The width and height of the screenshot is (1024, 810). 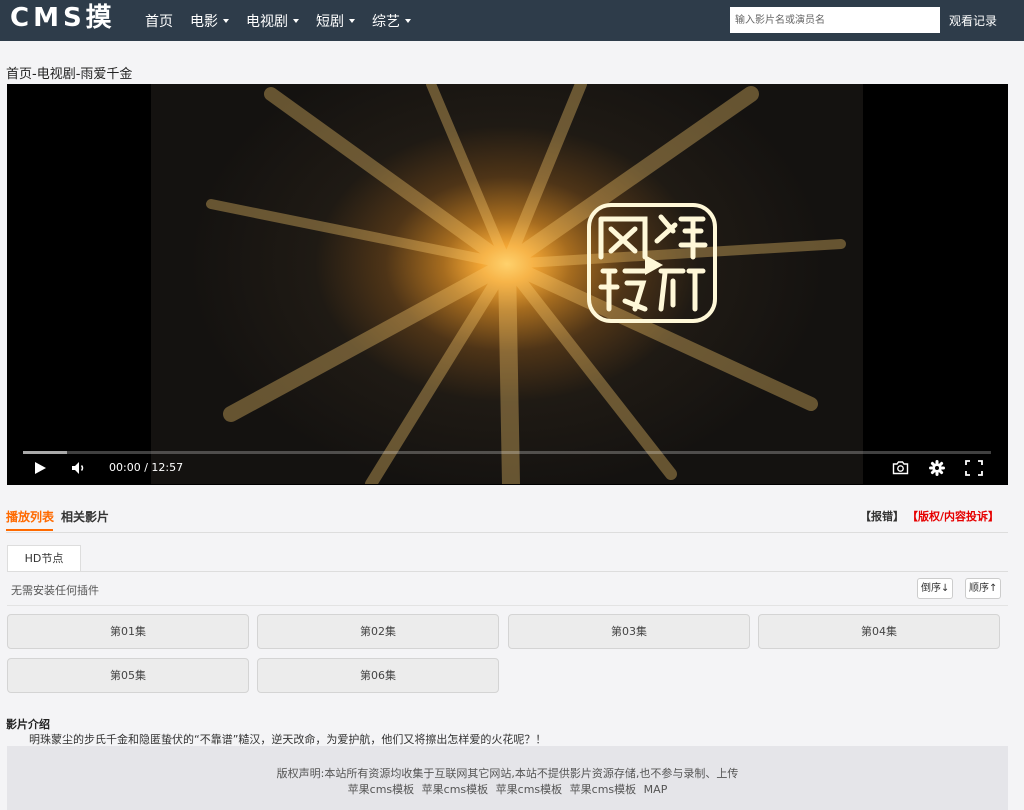 I want to click on report-error-link: 【报错】, so click(x=882, y=516).